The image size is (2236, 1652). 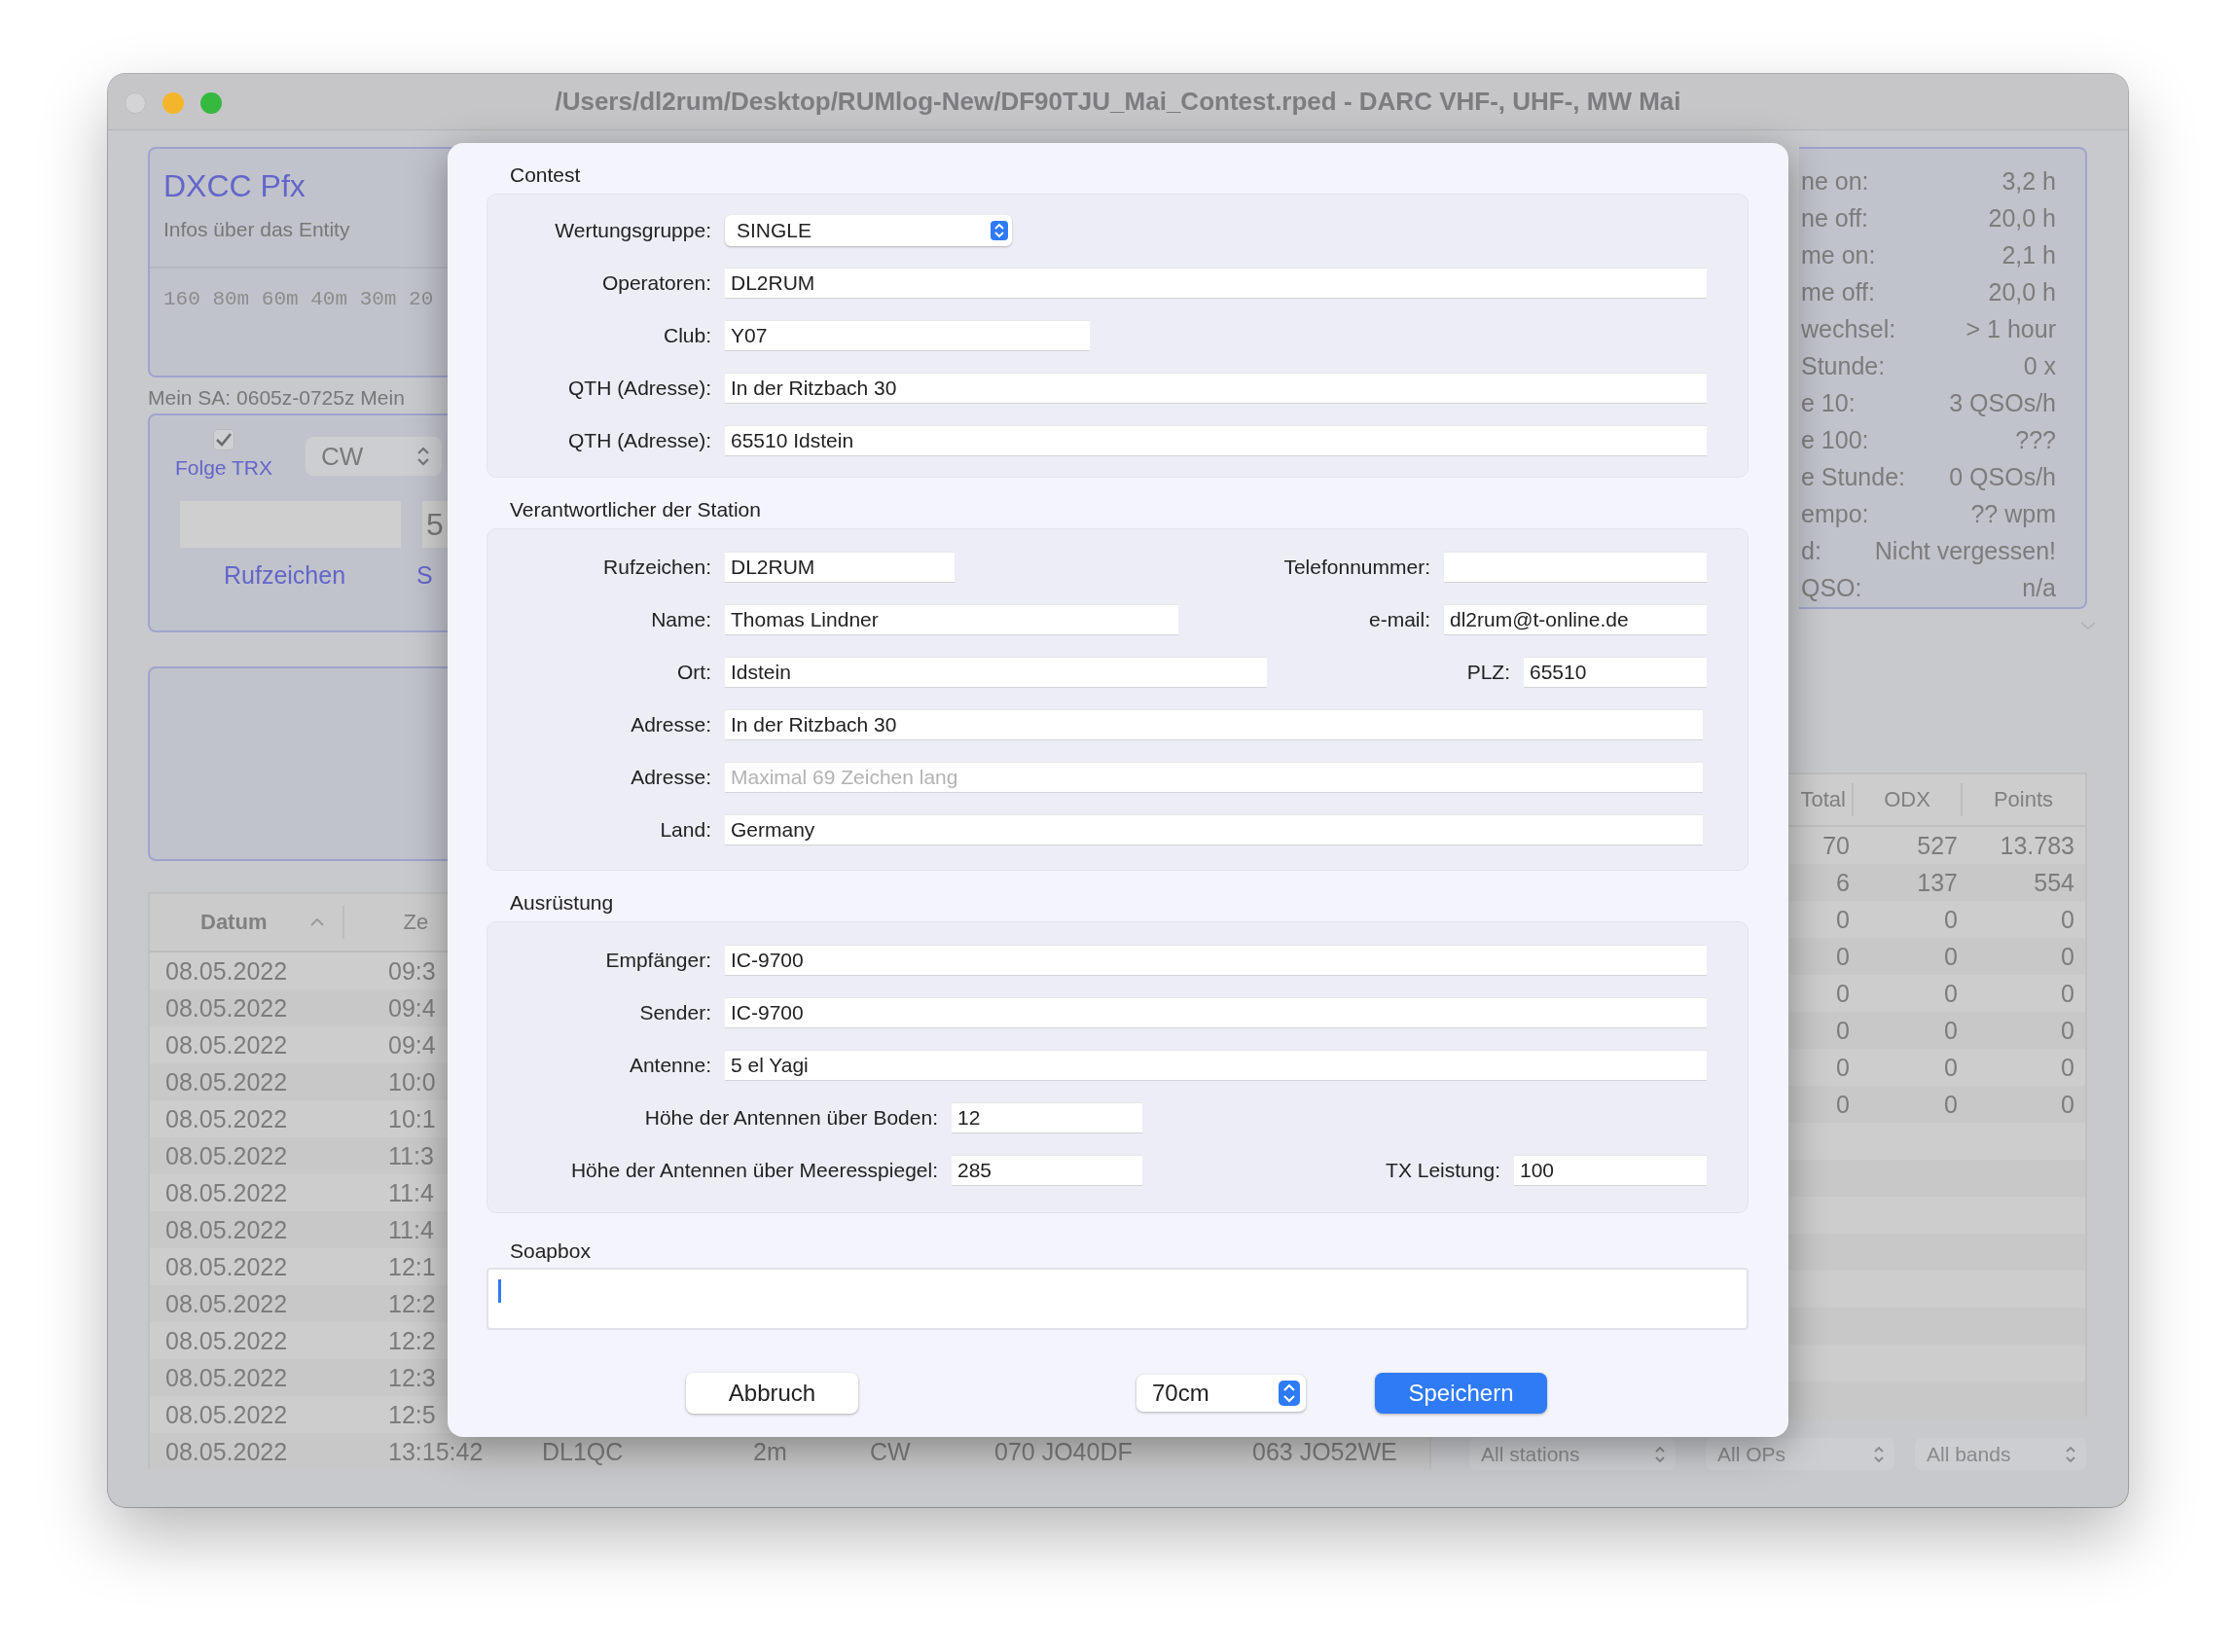 What do you see at coordinates (411, 1229) in the screenshot?
I see `table-cell: 11:4` at bounding box center [411, 1229].